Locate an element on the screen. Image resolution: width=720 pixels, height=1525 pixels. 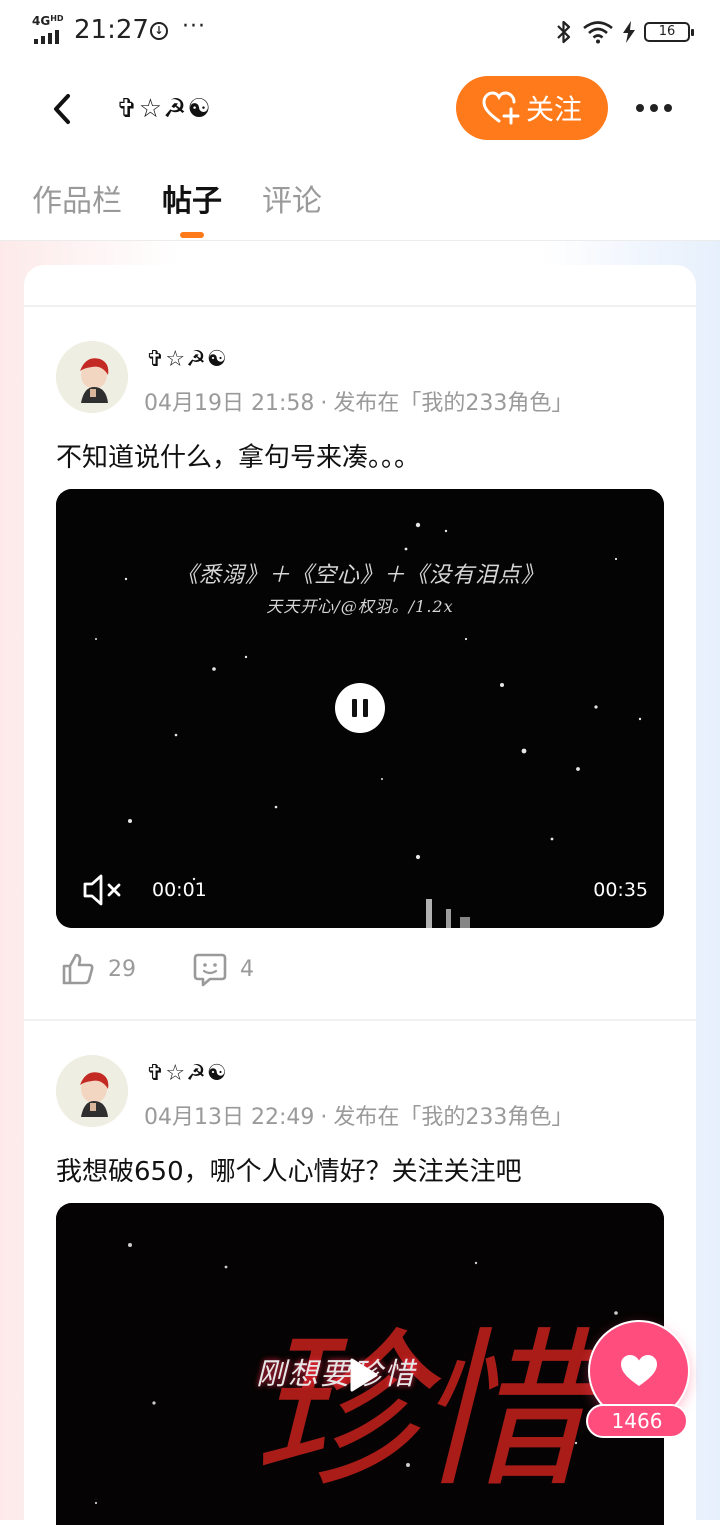
video-overlay-big-text: 珍惜 is located at coordinates (419, 1412).